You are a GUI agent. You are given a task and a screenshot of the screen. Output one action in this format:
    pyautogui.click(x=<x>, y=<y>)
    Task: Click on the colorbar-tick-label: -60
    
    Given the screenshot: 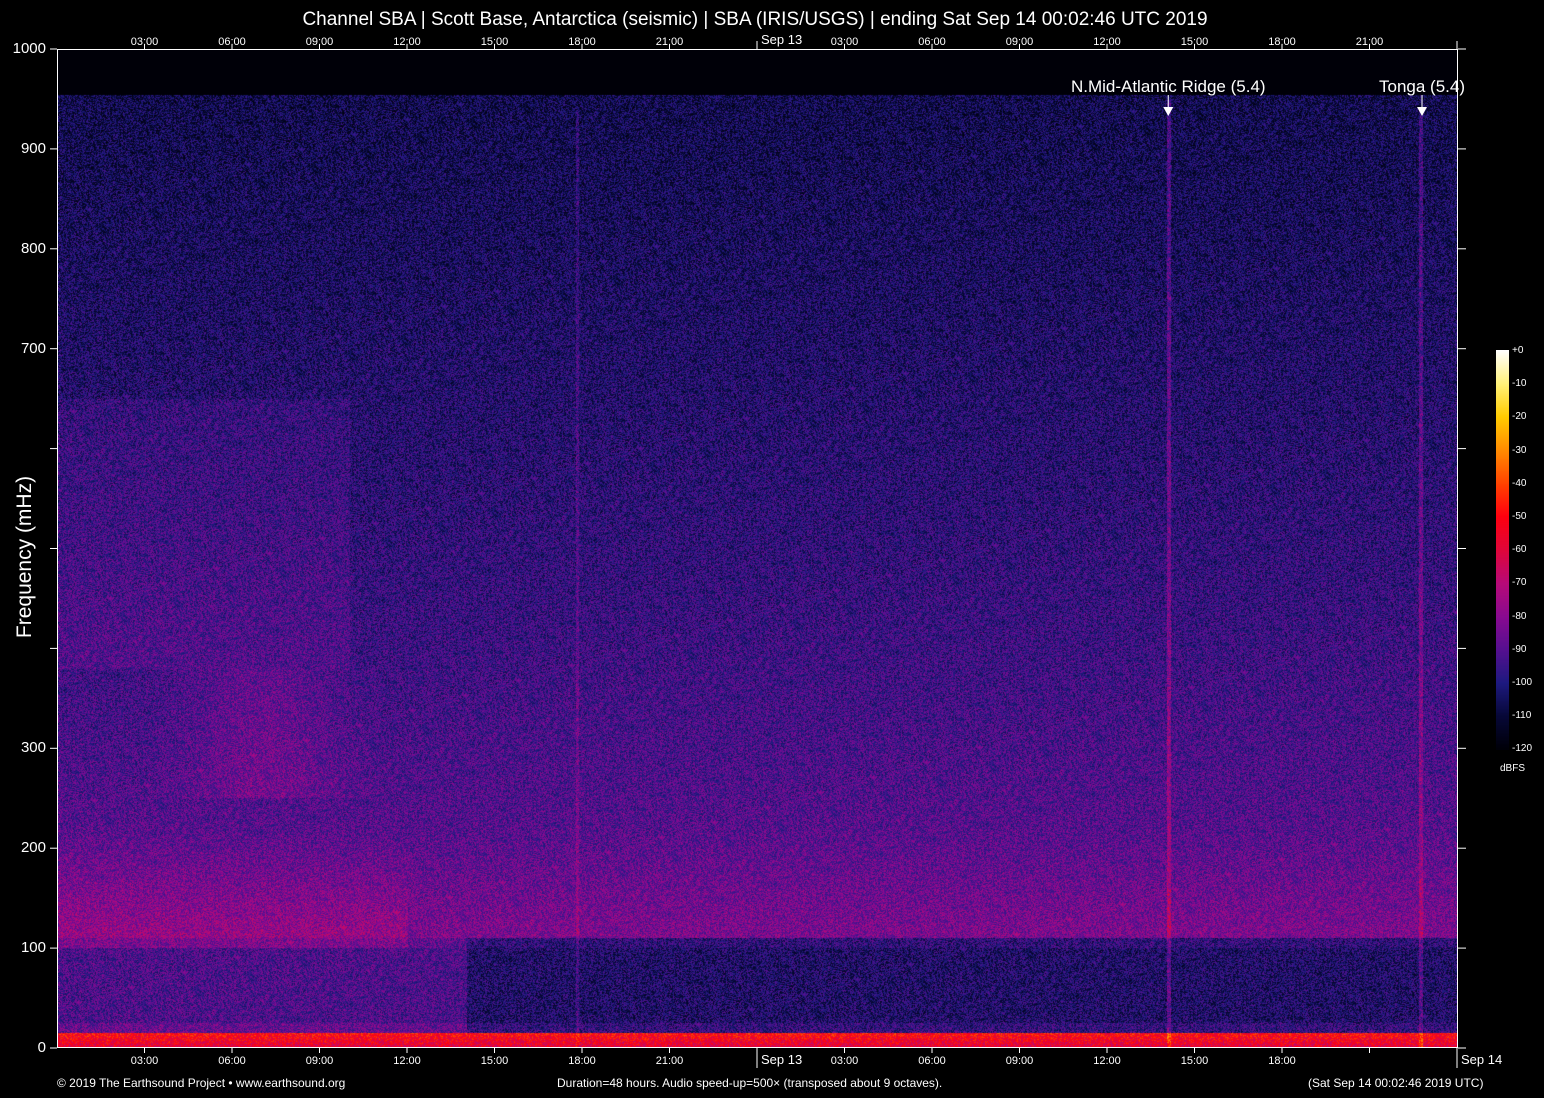 What is the action you would take?
    pyautogui.click(x=1519, y=550)
    